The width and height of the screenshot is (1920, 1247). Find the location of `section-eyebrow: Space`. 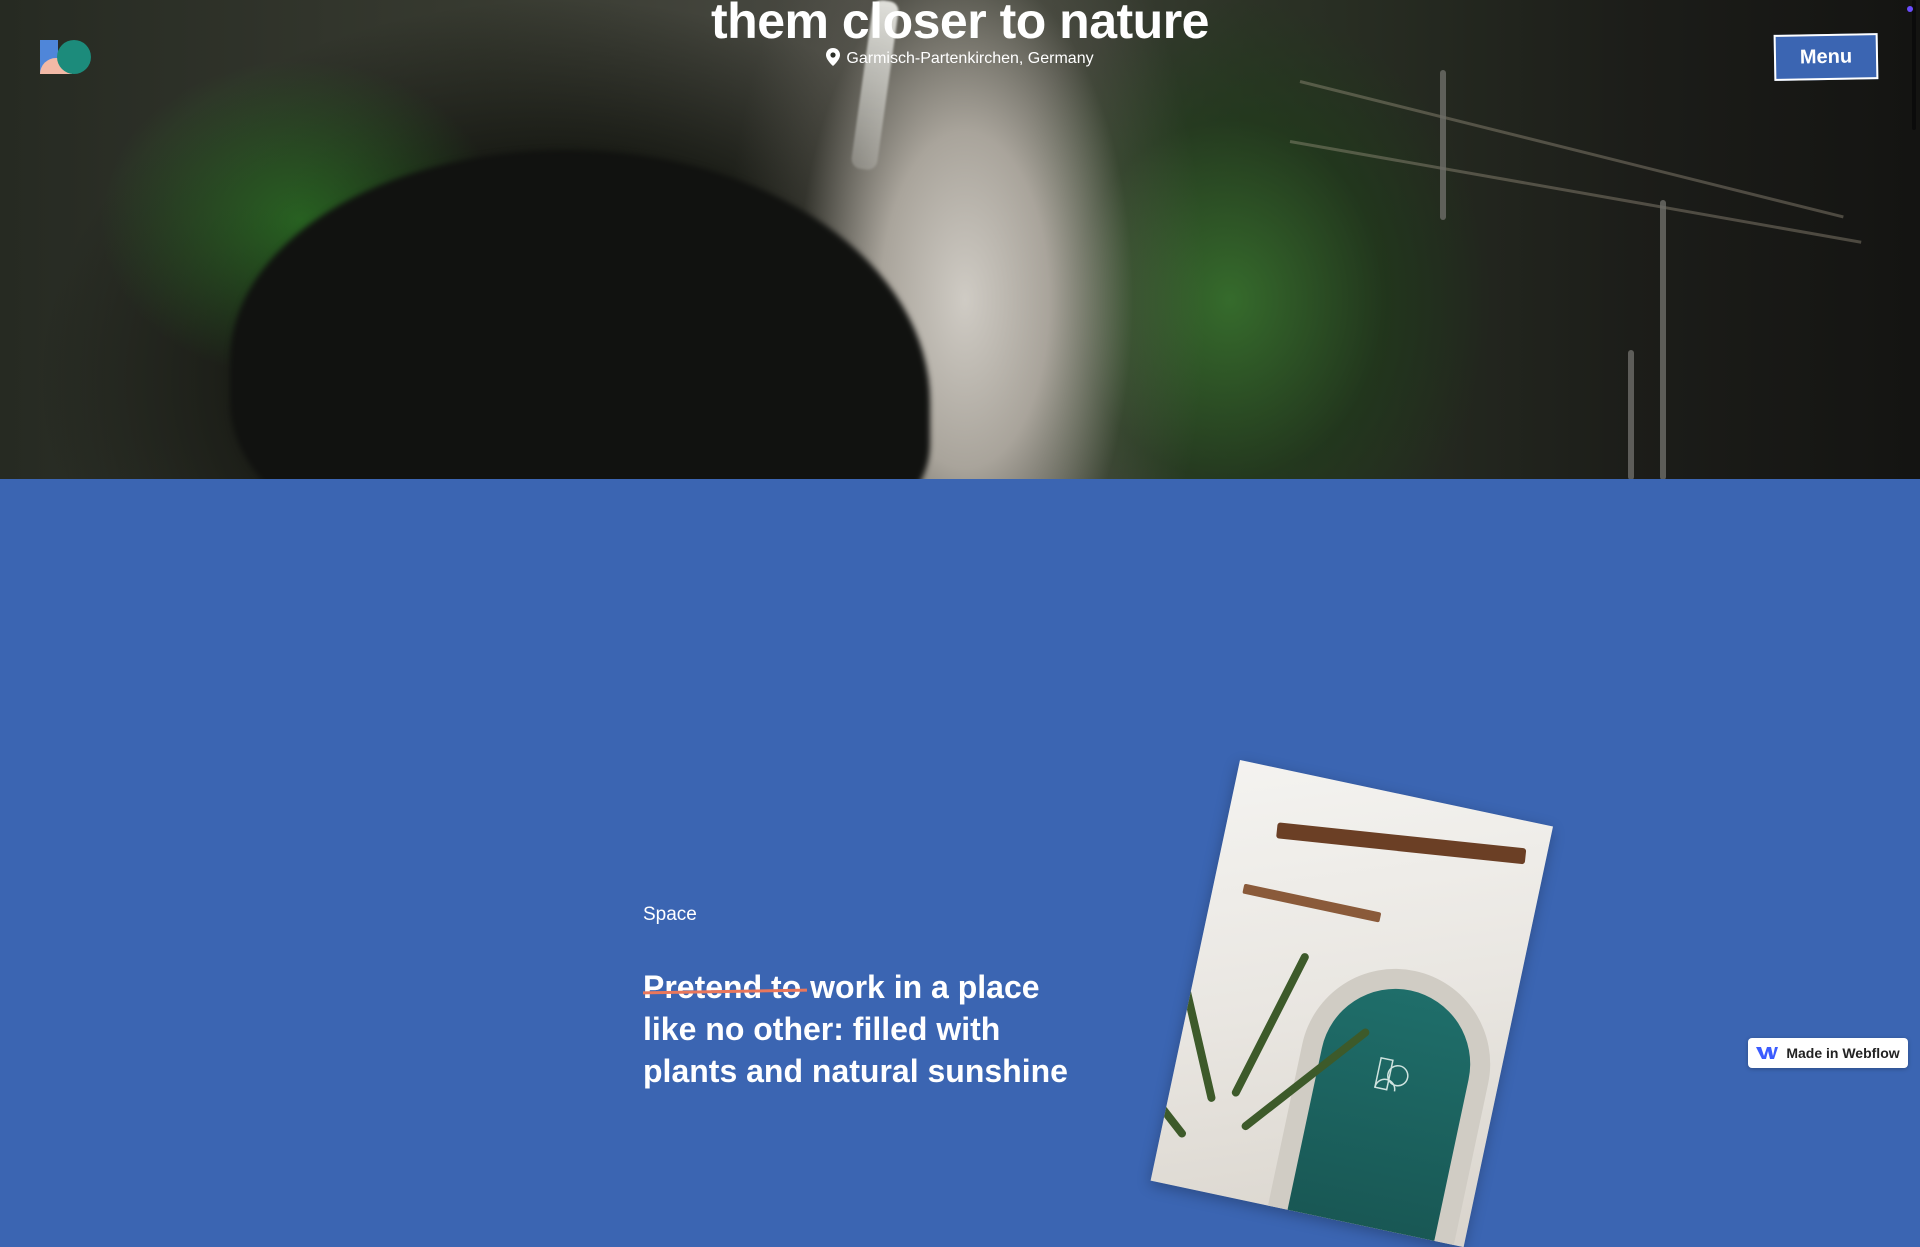

section-eyebrow: Space is located at coordinates (670, 914).